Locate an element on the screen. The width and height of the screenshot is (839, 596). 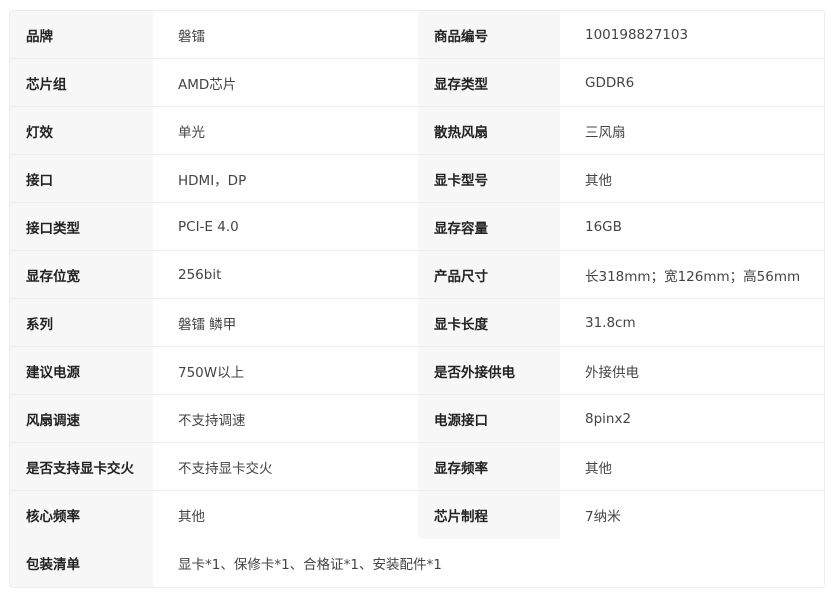
spec-value: 16GB is located at coordinates (692, 226).